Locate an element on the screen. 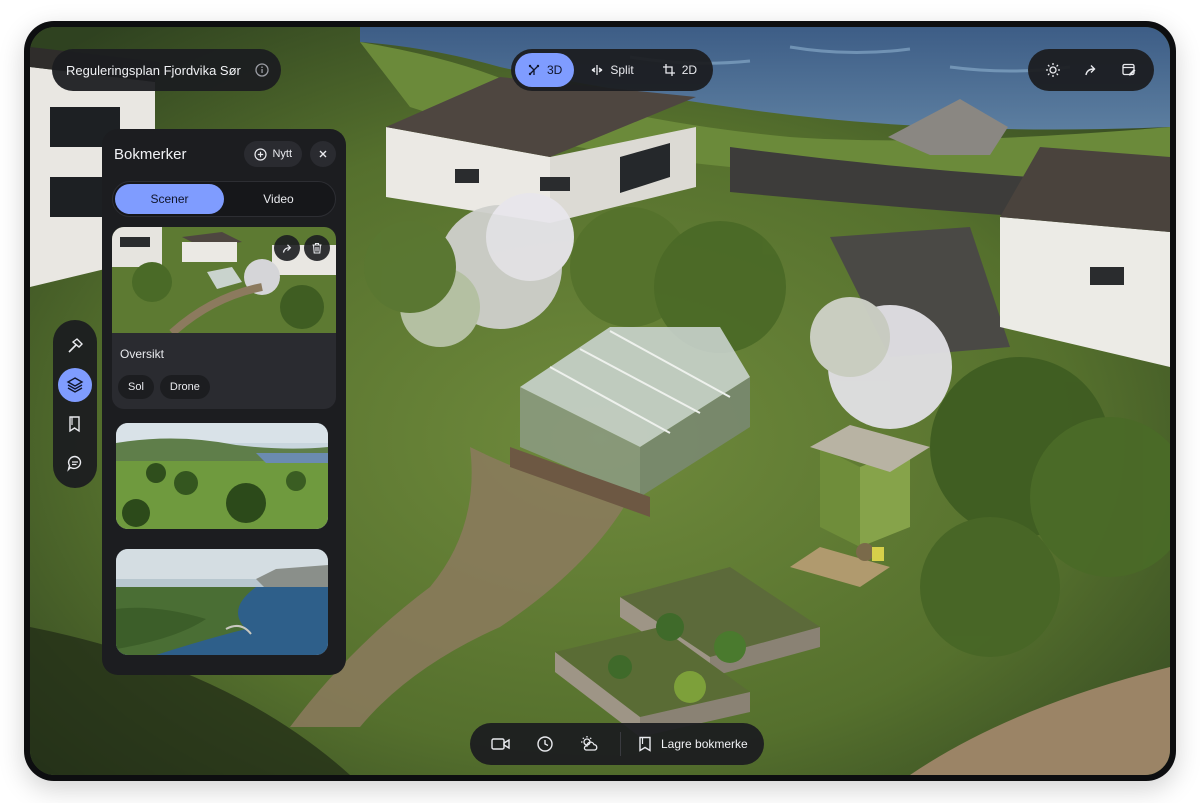 The height and width of the screenshot is (803, 1200). share-button is located at coordinates (1091, 70).